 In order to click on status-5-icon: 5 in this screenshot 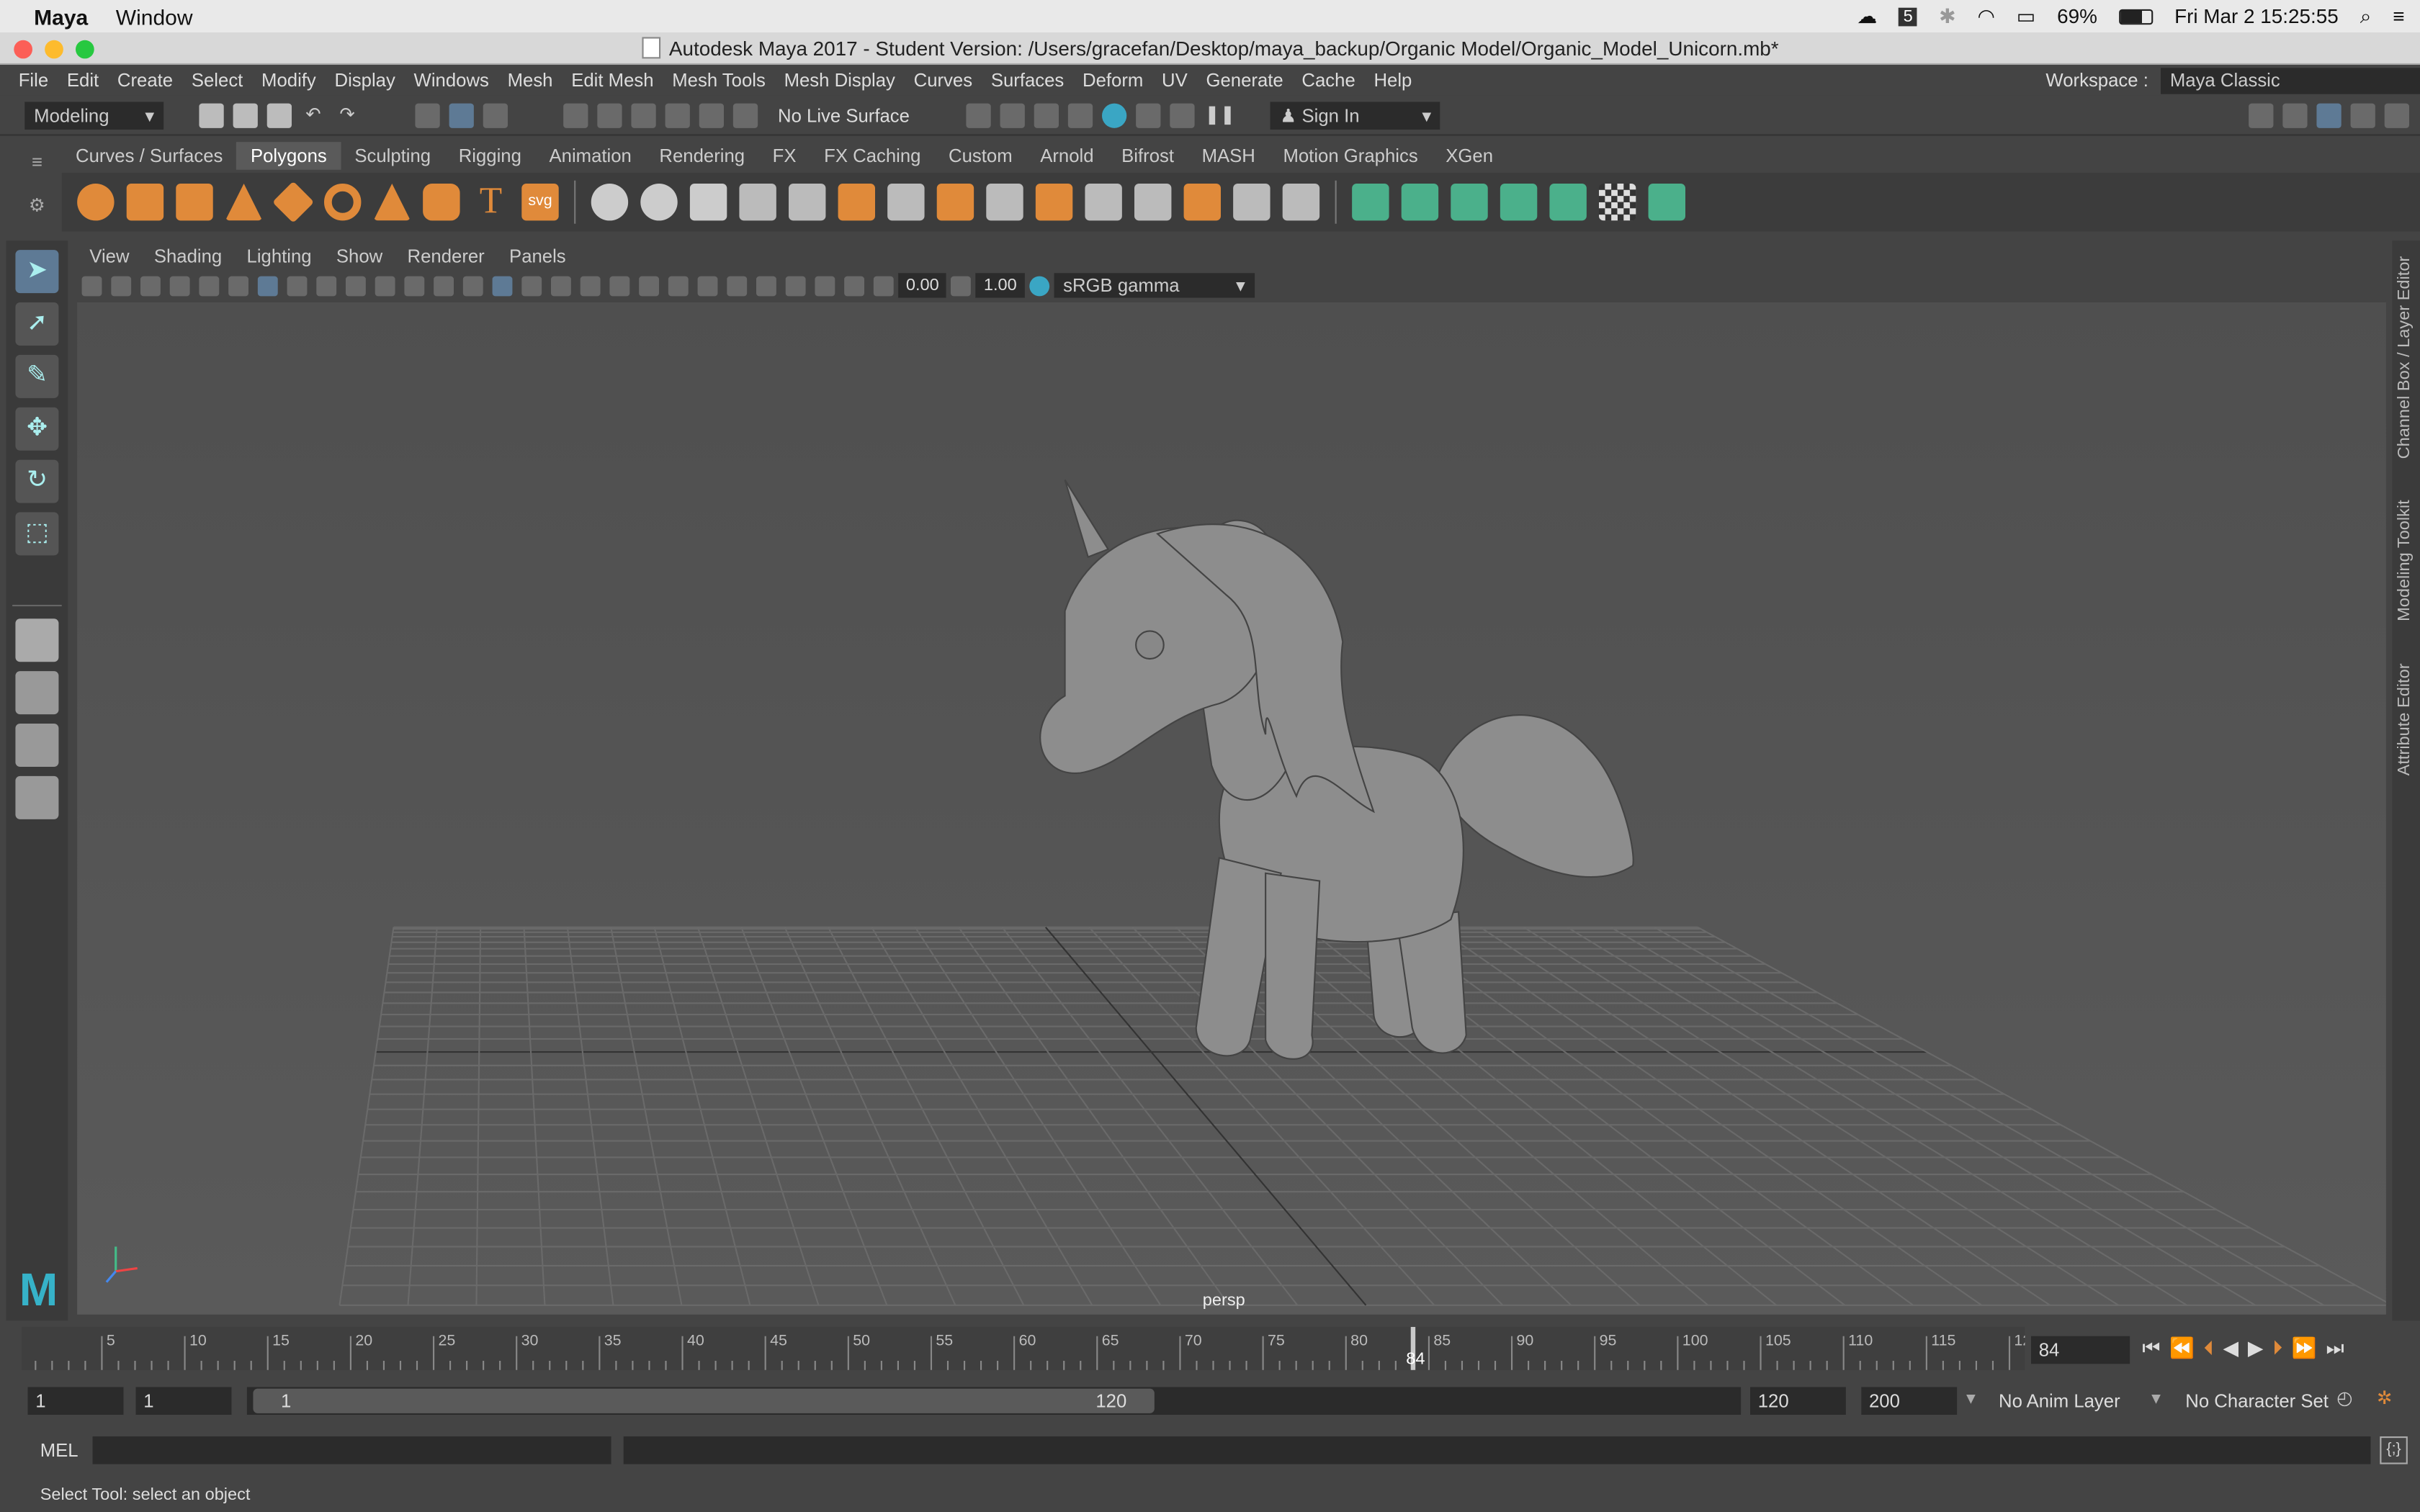, I will do `click(1908, 16)`.